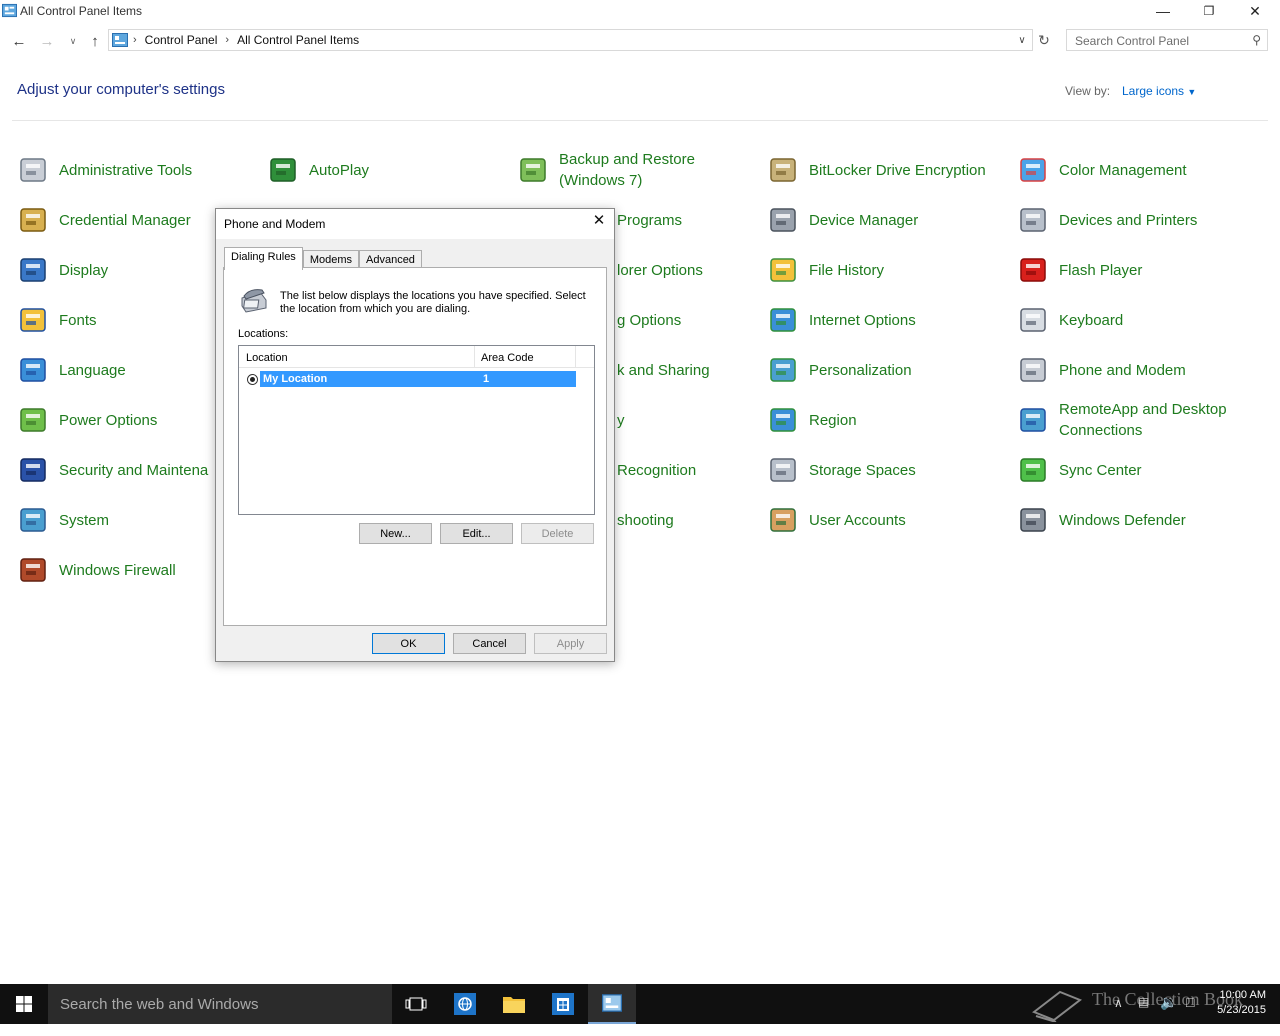  I want to click on cp-item-speech-recognition: Recognition, so click(656, 470).